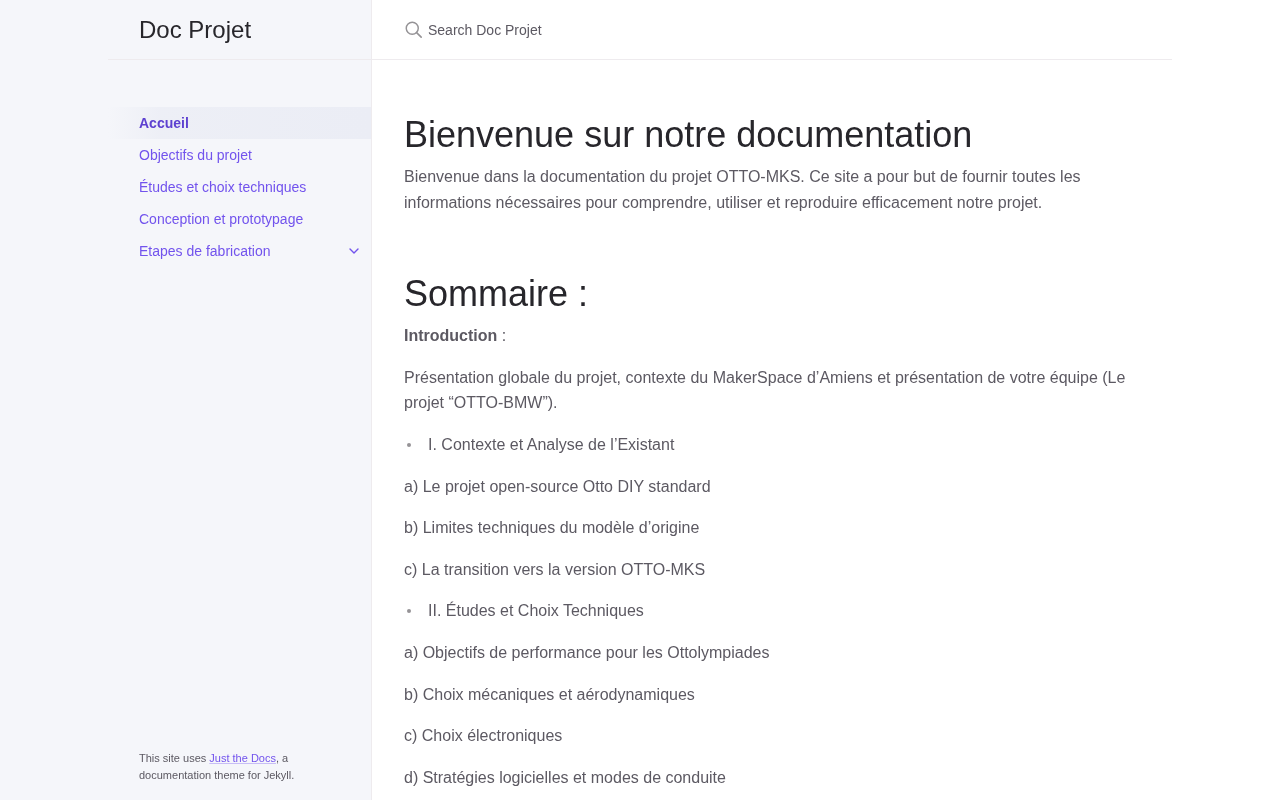 The height and width of the screenshot is (800, 1280). I want to click on paragraph: c) La transition vers la version OTTO-MKS, so click(555, 569).